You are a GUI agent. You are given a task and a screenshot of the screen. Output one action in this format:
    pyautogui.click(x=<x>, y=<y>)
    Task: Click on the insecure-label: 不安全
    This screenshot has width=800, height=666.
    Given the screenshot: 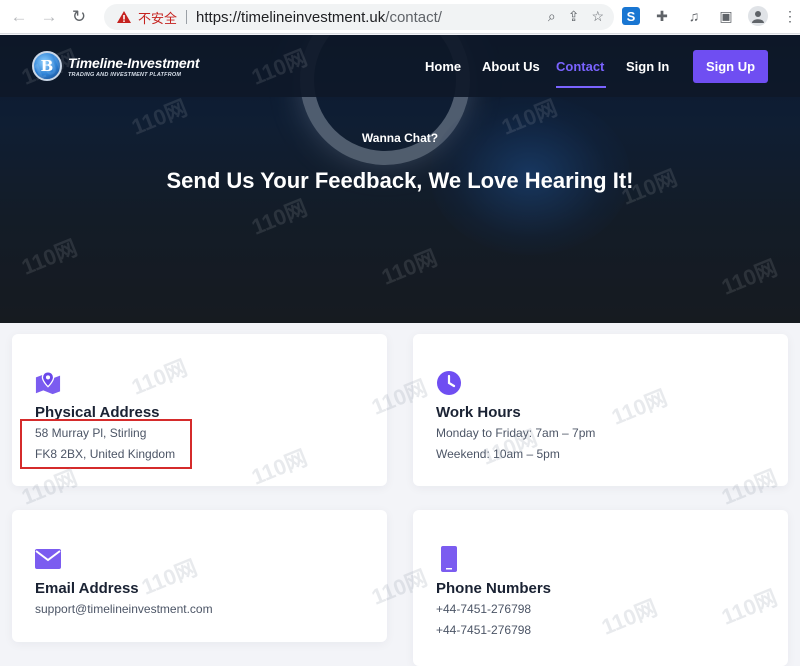 What is the action you would take?
    pyautogui.click(x=158, y=18)
    